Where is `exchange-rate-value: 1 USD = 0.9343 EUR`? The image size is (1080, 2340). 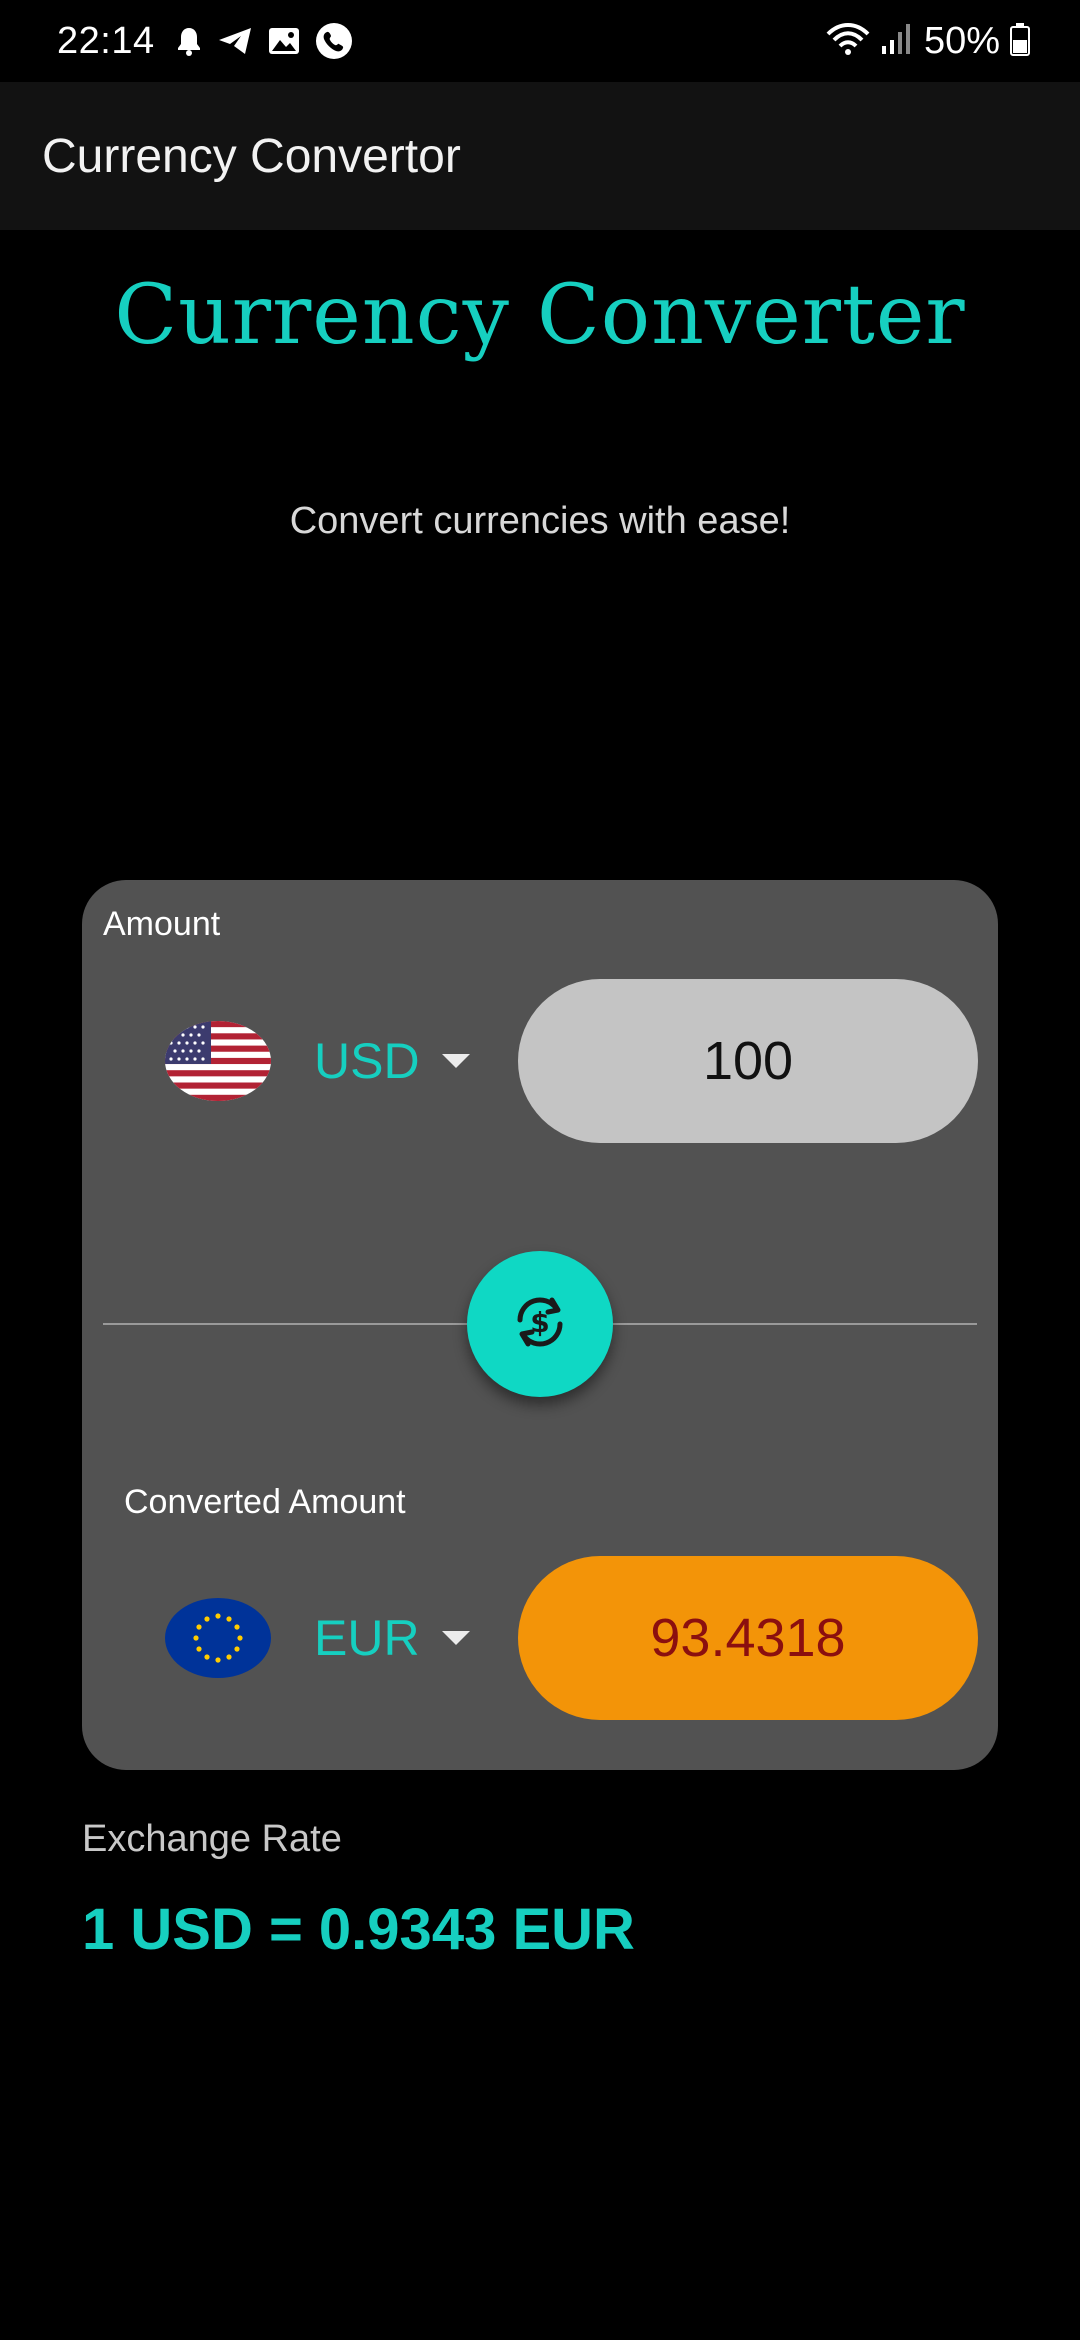
exchange-rate-value: 1 USD = 0.9343 EUR is located at coordinates (358, 1929).